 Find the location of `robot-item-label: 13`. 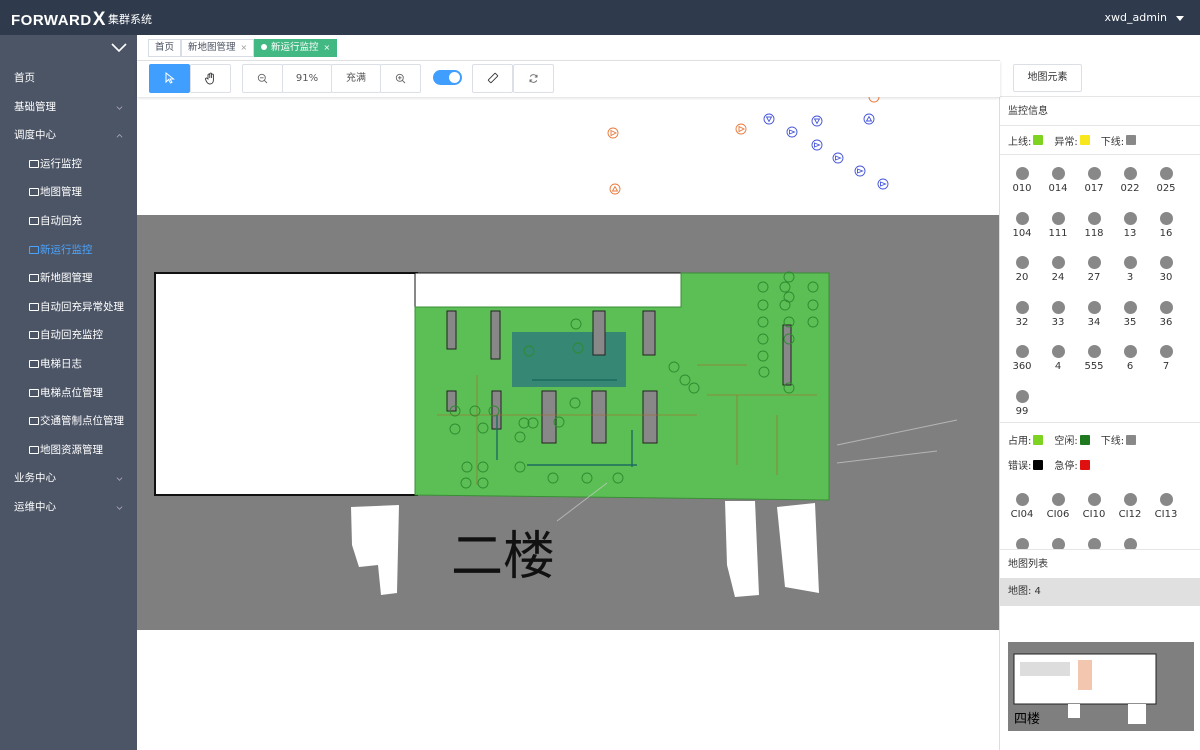

robot-item-label: 13 is located at coordinates (1130, 233).